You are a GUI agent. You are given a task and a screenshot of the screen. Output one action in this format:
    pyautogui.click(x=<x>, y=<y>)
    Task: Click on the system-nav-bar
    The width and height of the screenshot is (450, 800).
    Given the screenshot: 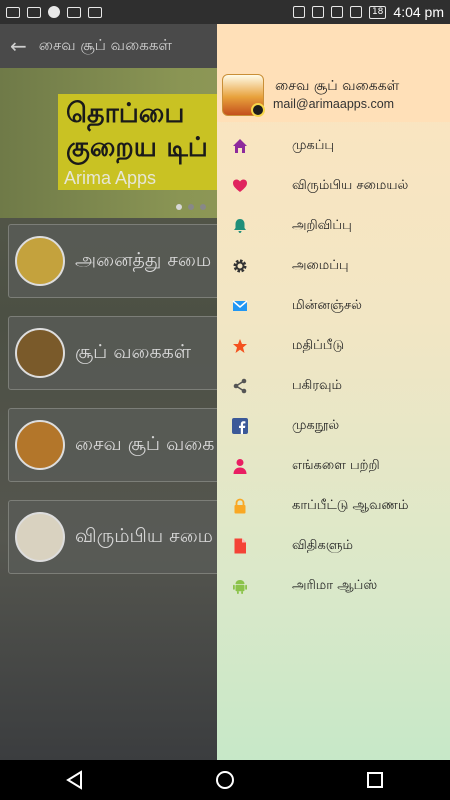 What is the action you would take?
    pyautogui.click(x=225, y=780)
    